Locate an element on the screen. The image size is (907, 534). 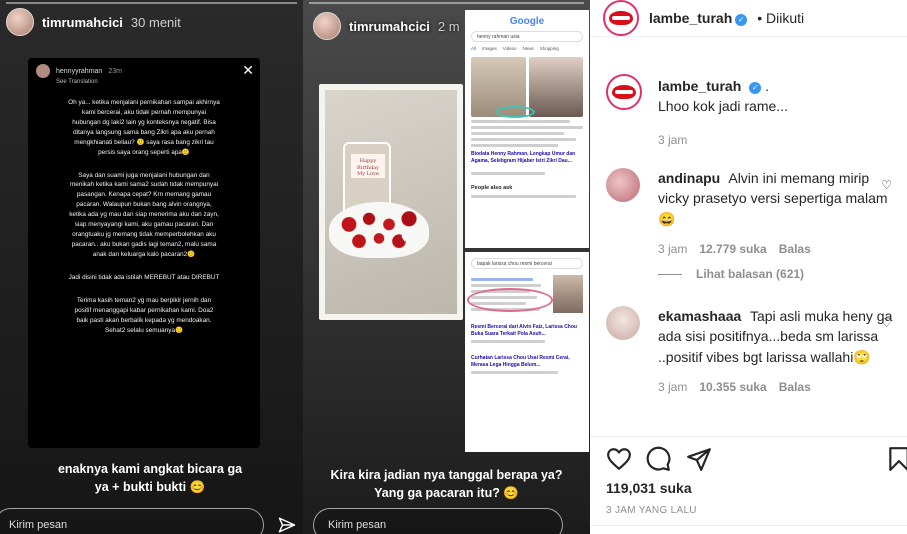
heart-icon is located at coordinates (619, 459).